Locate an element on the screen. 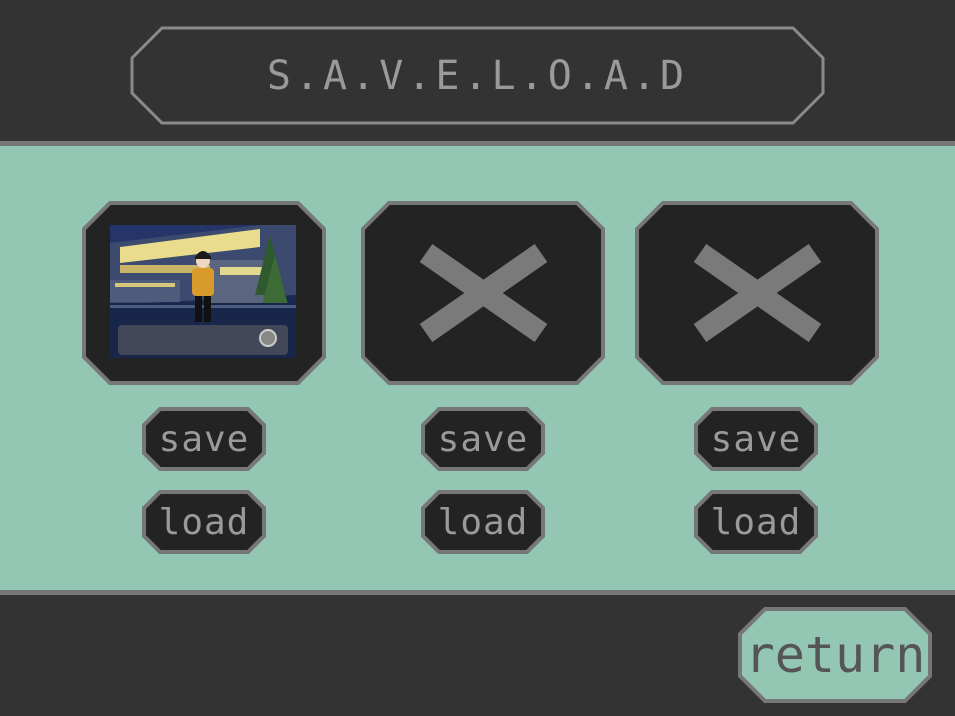  page-title: S.A.V.E.L.O.A.D is located at coordinates (477, 75).